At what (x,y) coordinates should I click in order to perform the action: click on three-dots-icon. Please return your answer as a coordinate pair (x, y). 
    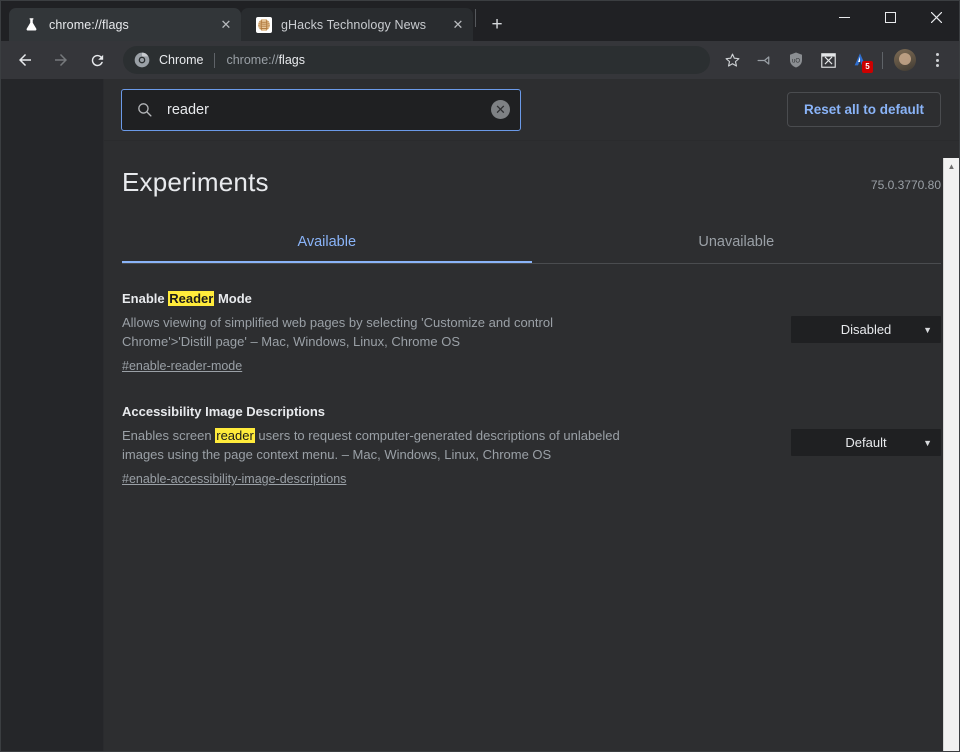
    Looking at the image, I should click on (937, 60).